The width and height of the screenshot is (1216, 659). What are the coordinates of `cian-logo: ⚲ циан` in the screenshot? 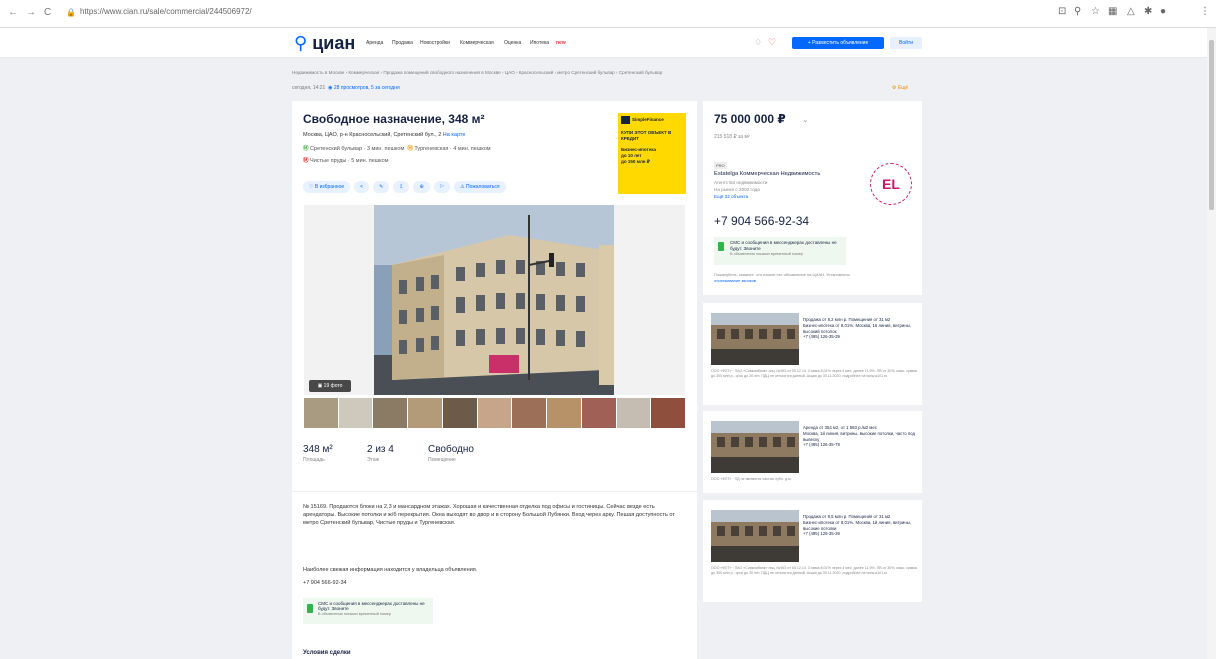 It's located at (324, 43).